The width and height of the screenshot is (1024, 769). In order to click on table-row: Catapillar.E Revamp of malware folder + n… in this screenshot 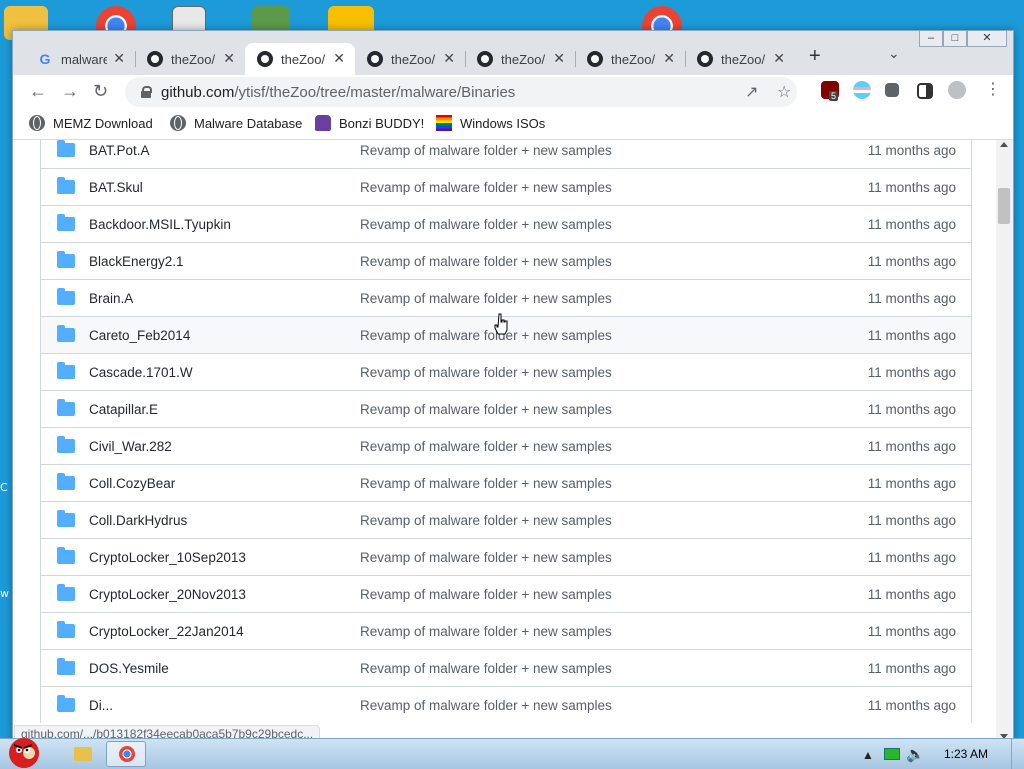, I will do `click(506, 408)`.